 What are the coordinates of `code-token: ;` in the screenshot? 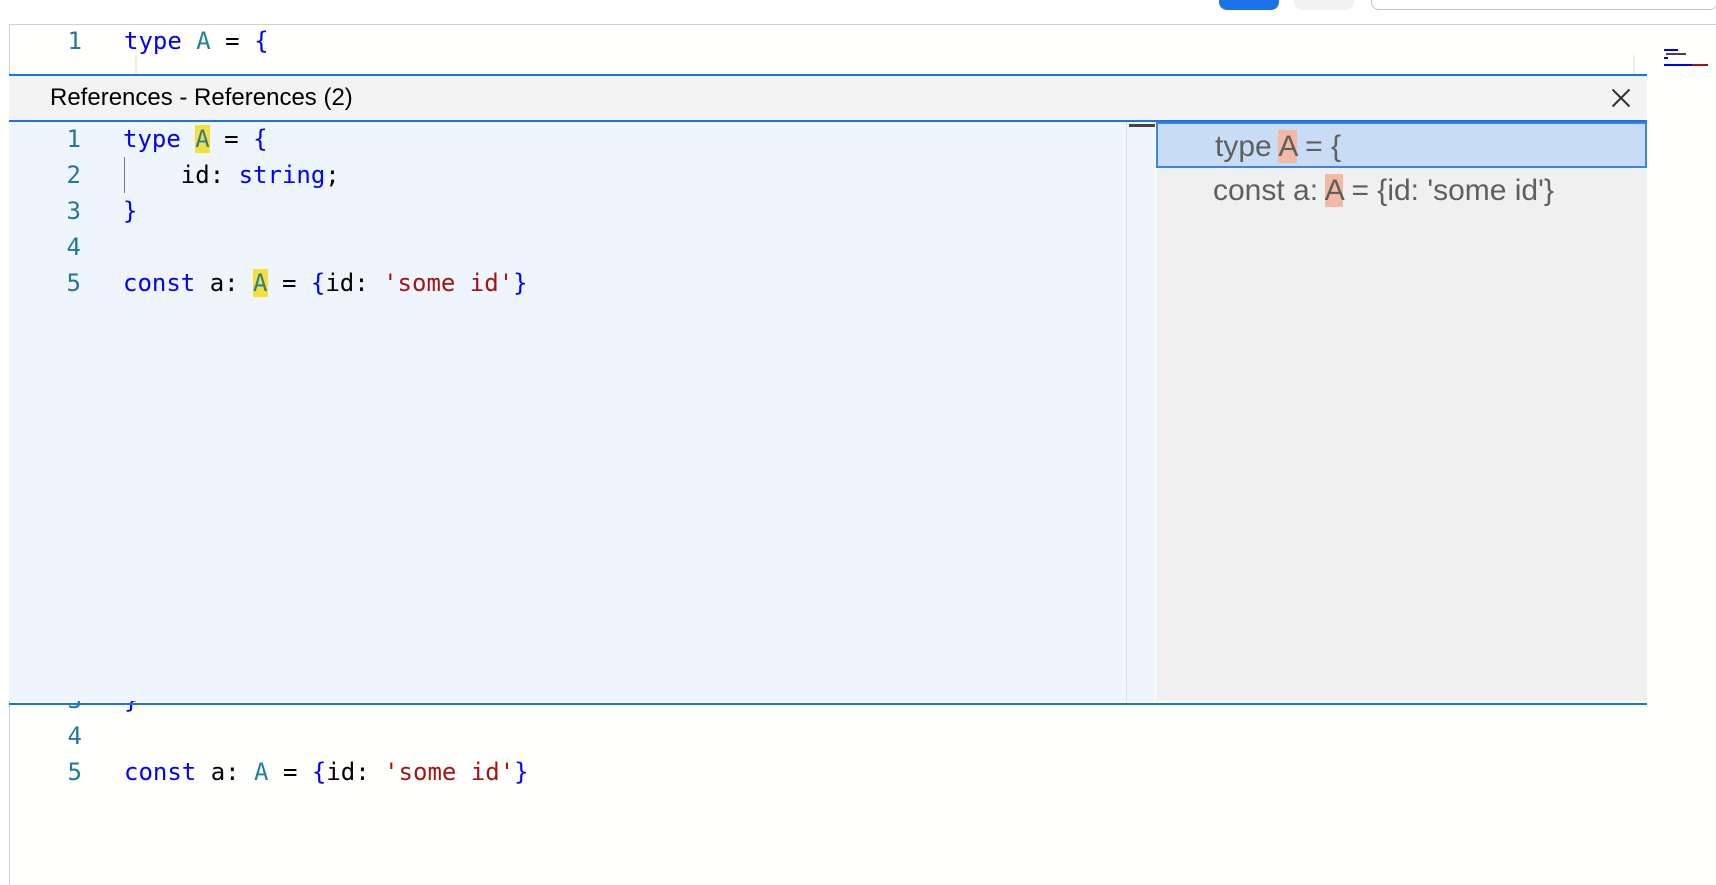 It's located at (332, 175).